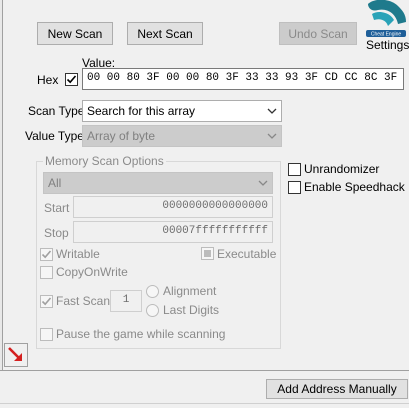 The height and width of the screenshot is (408, 409). What do you see at coordinates (204, 403) in the screenshot?
I see `bottom-edge` at bounding box center [204, 403].